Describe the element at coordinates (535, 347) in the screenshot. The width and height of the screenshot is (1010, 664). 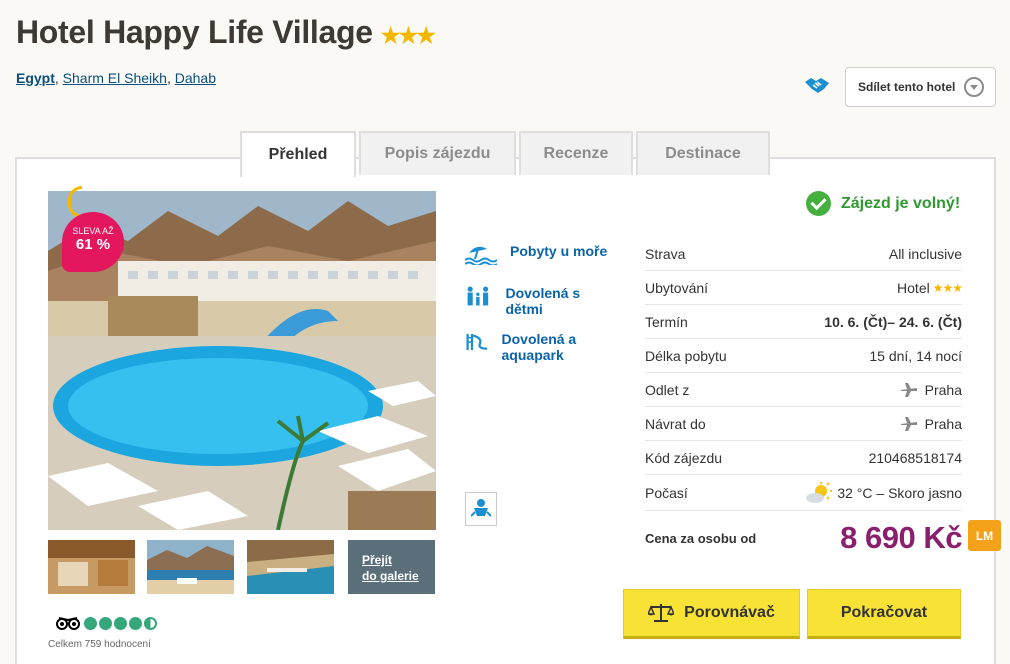
I see `feature-aquapark: Dovolená a aquapark` at that location.